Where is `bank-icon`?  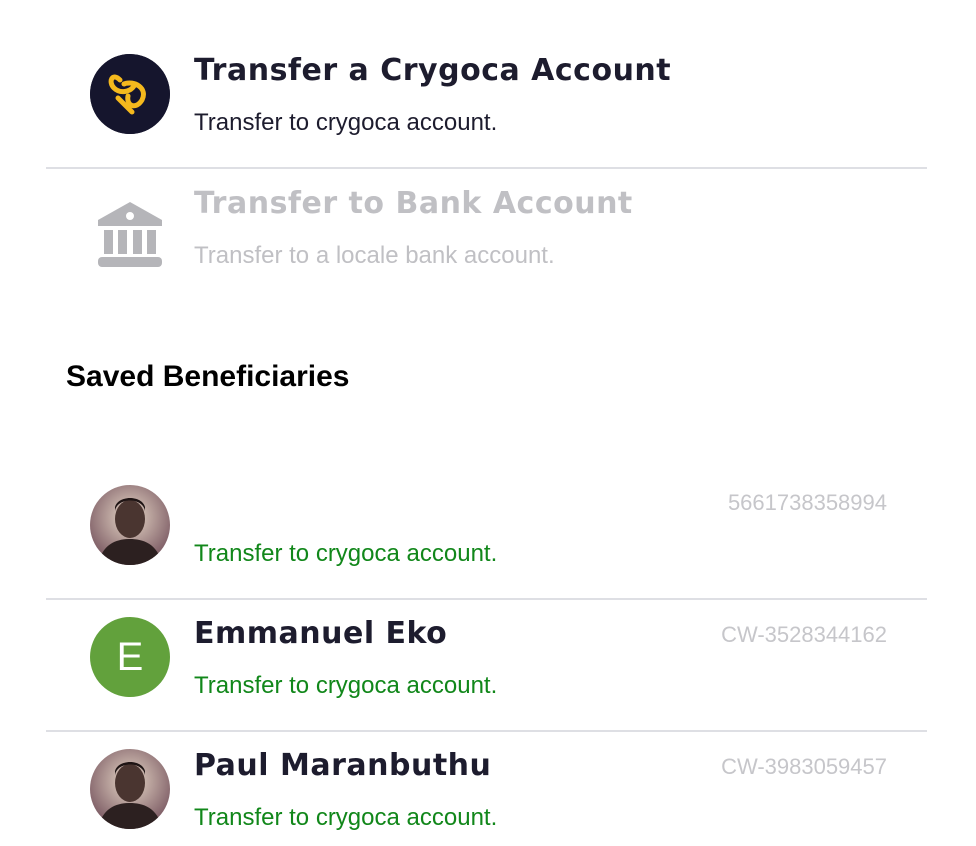 bank-icon is located at coordinates (130, 235).